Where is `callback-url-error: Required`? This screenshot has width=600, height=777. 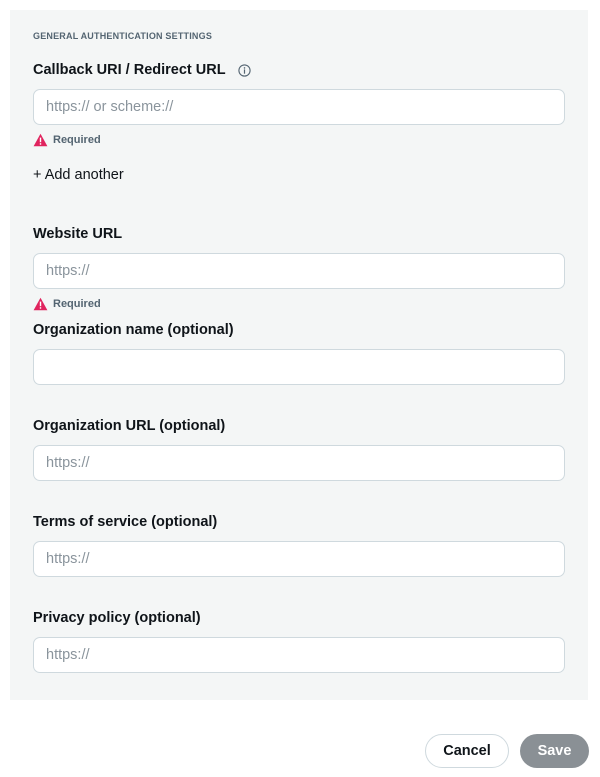 callback-url-error: Required is located at coordinates (67, 140).